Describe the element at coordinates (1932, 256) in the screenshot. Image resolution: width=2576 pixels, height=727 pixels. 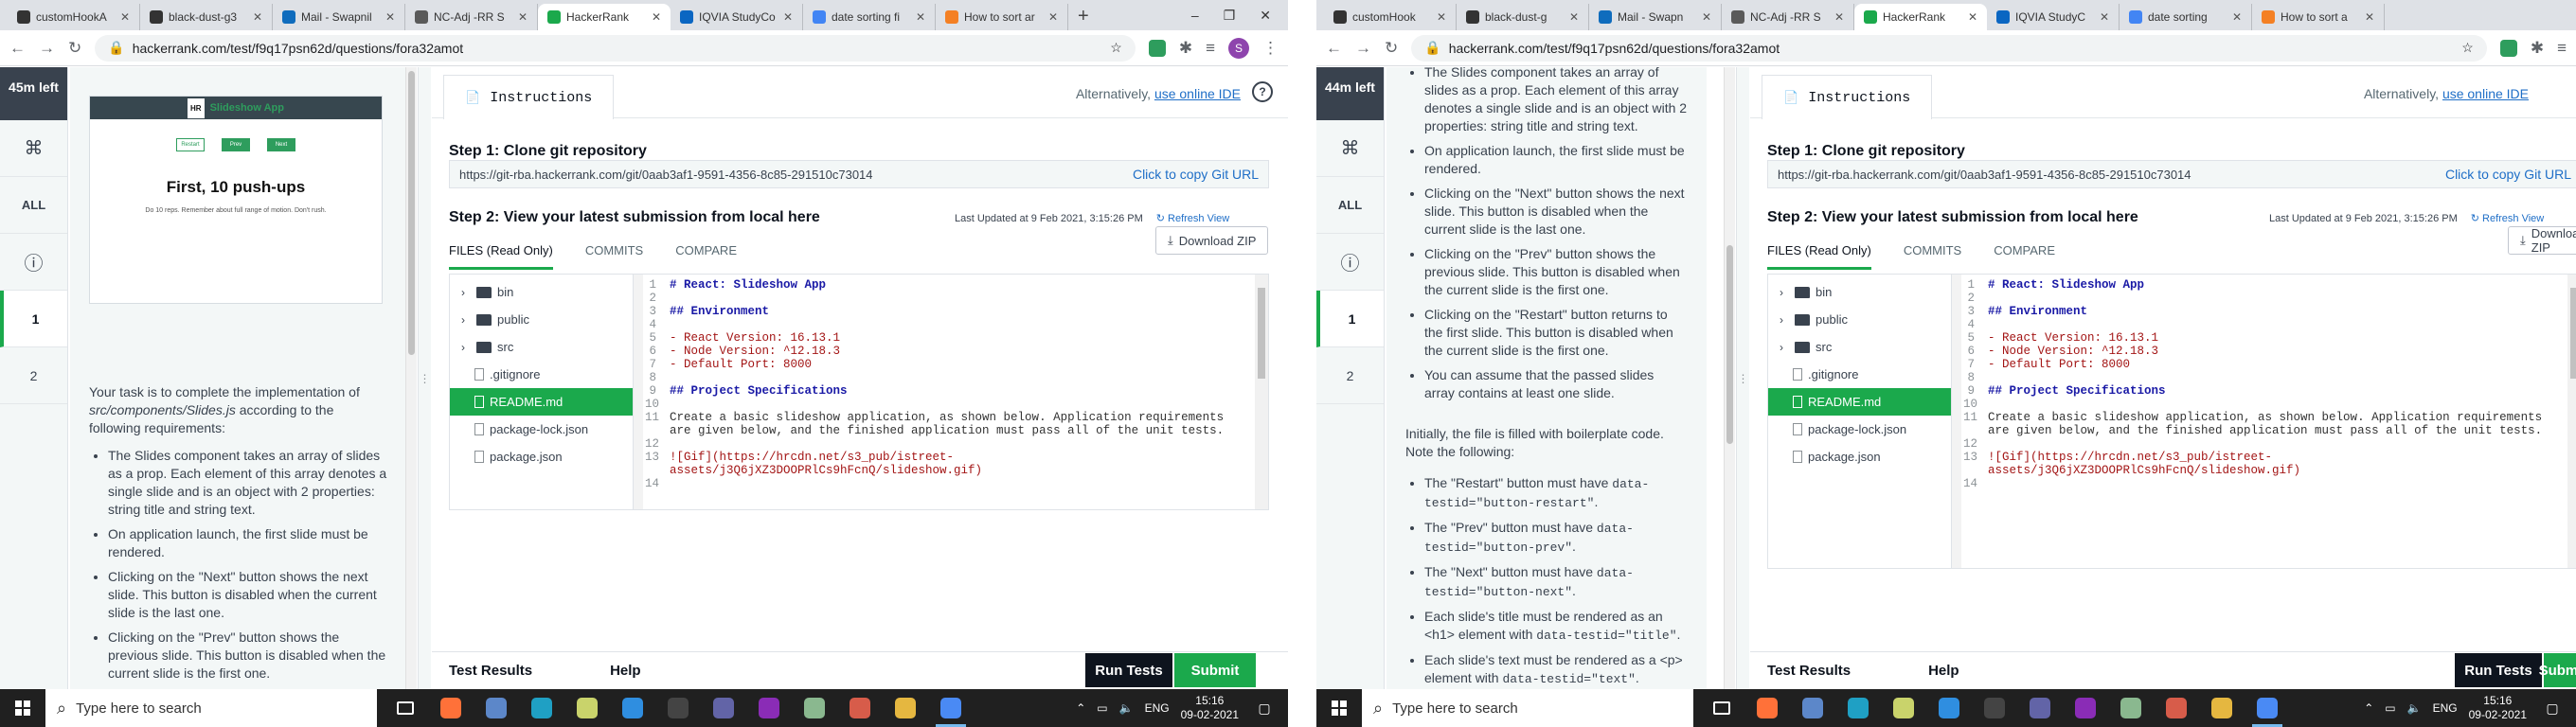
I see `source-tab: COMMITS` at that location.